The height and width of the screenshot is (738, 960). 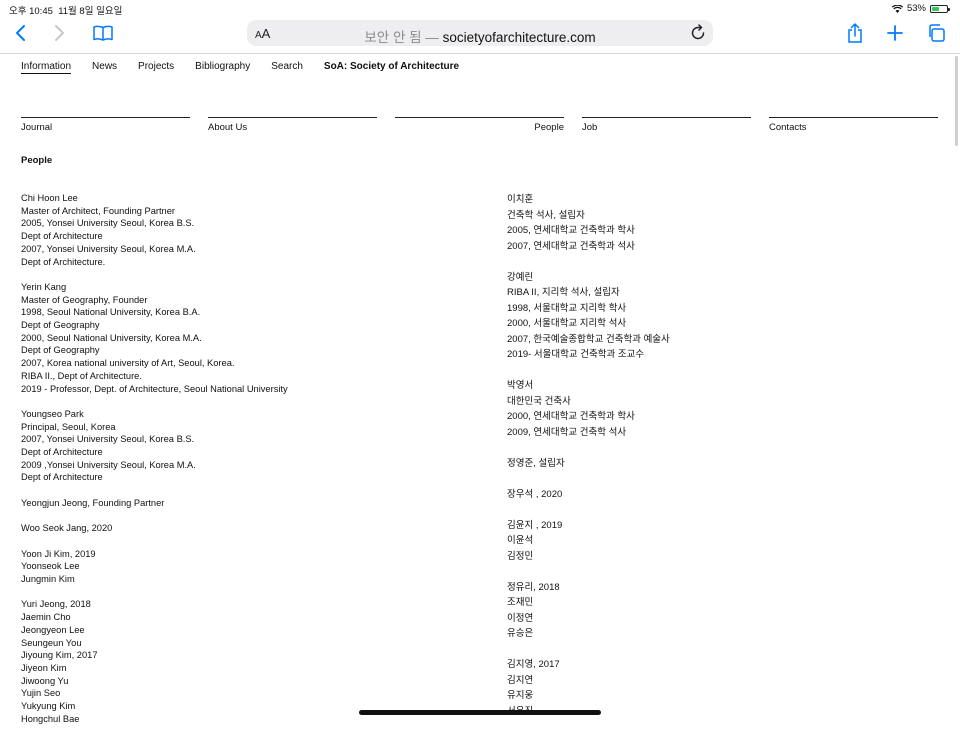 I want to click on site-brand: SoA: Society of Architecture, so click(x=391, y=67).